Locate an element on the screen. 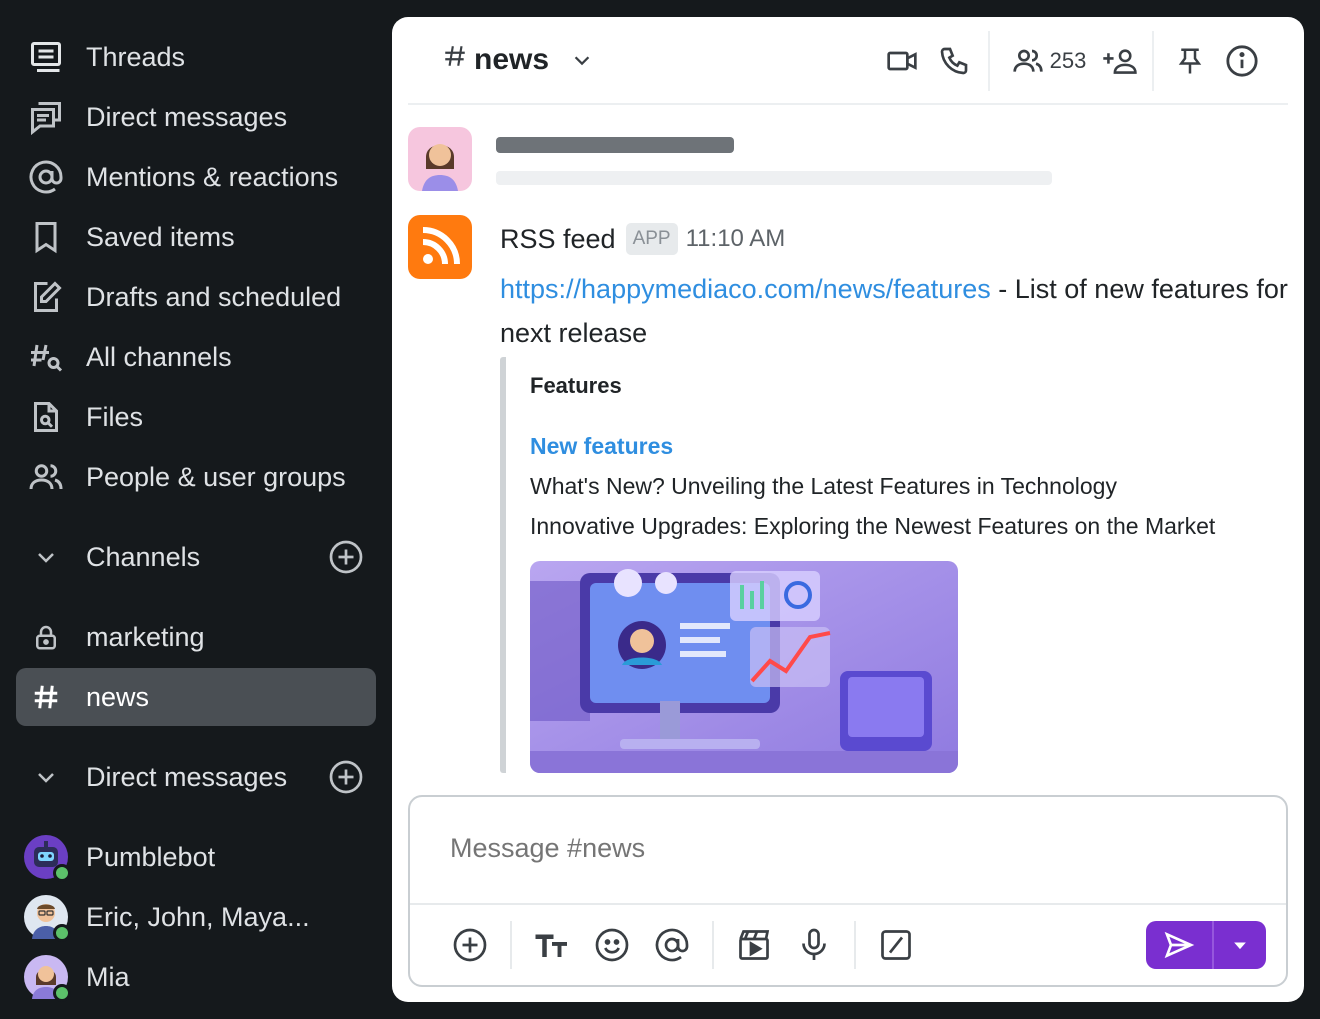 This screenshot has width=1320, height=1019. slash-command-button is located at coordinates (896, 945).